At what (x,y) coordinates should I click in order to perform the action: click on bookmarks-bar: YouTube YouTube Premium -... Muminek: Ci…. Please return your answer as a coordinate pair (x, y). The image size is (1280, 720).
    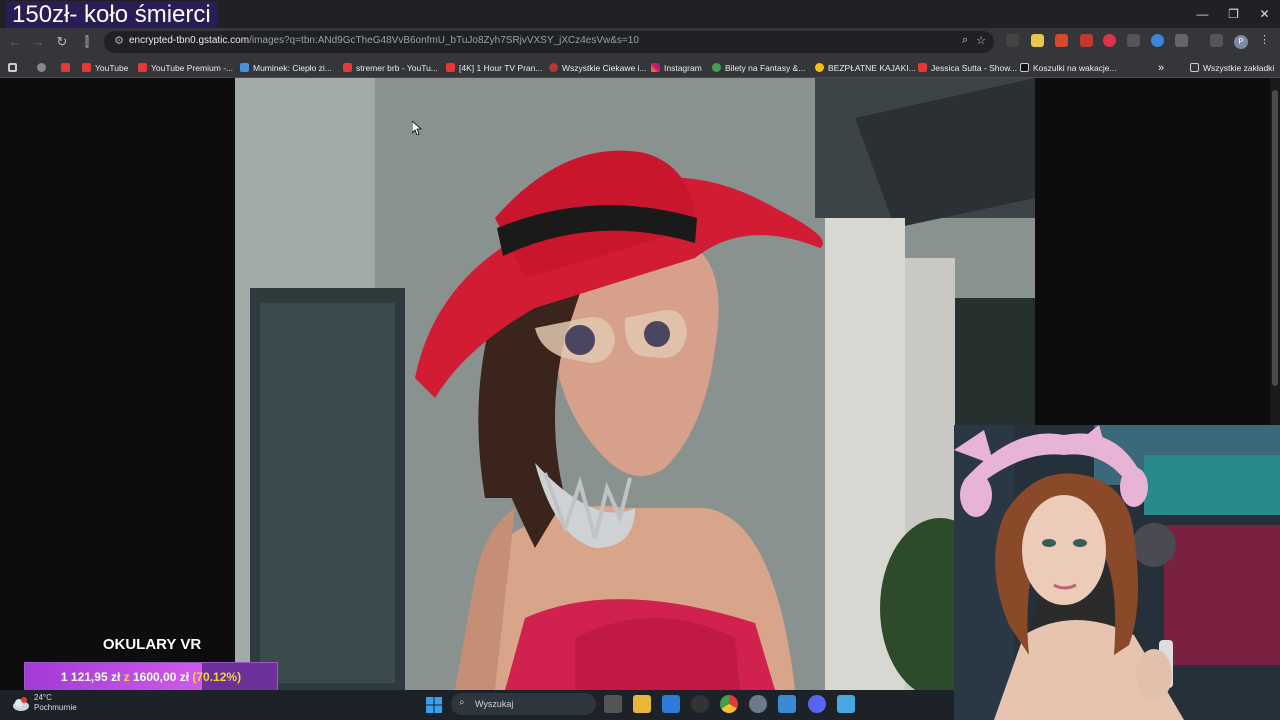
    Looking at the image, I should click on (640, 67).